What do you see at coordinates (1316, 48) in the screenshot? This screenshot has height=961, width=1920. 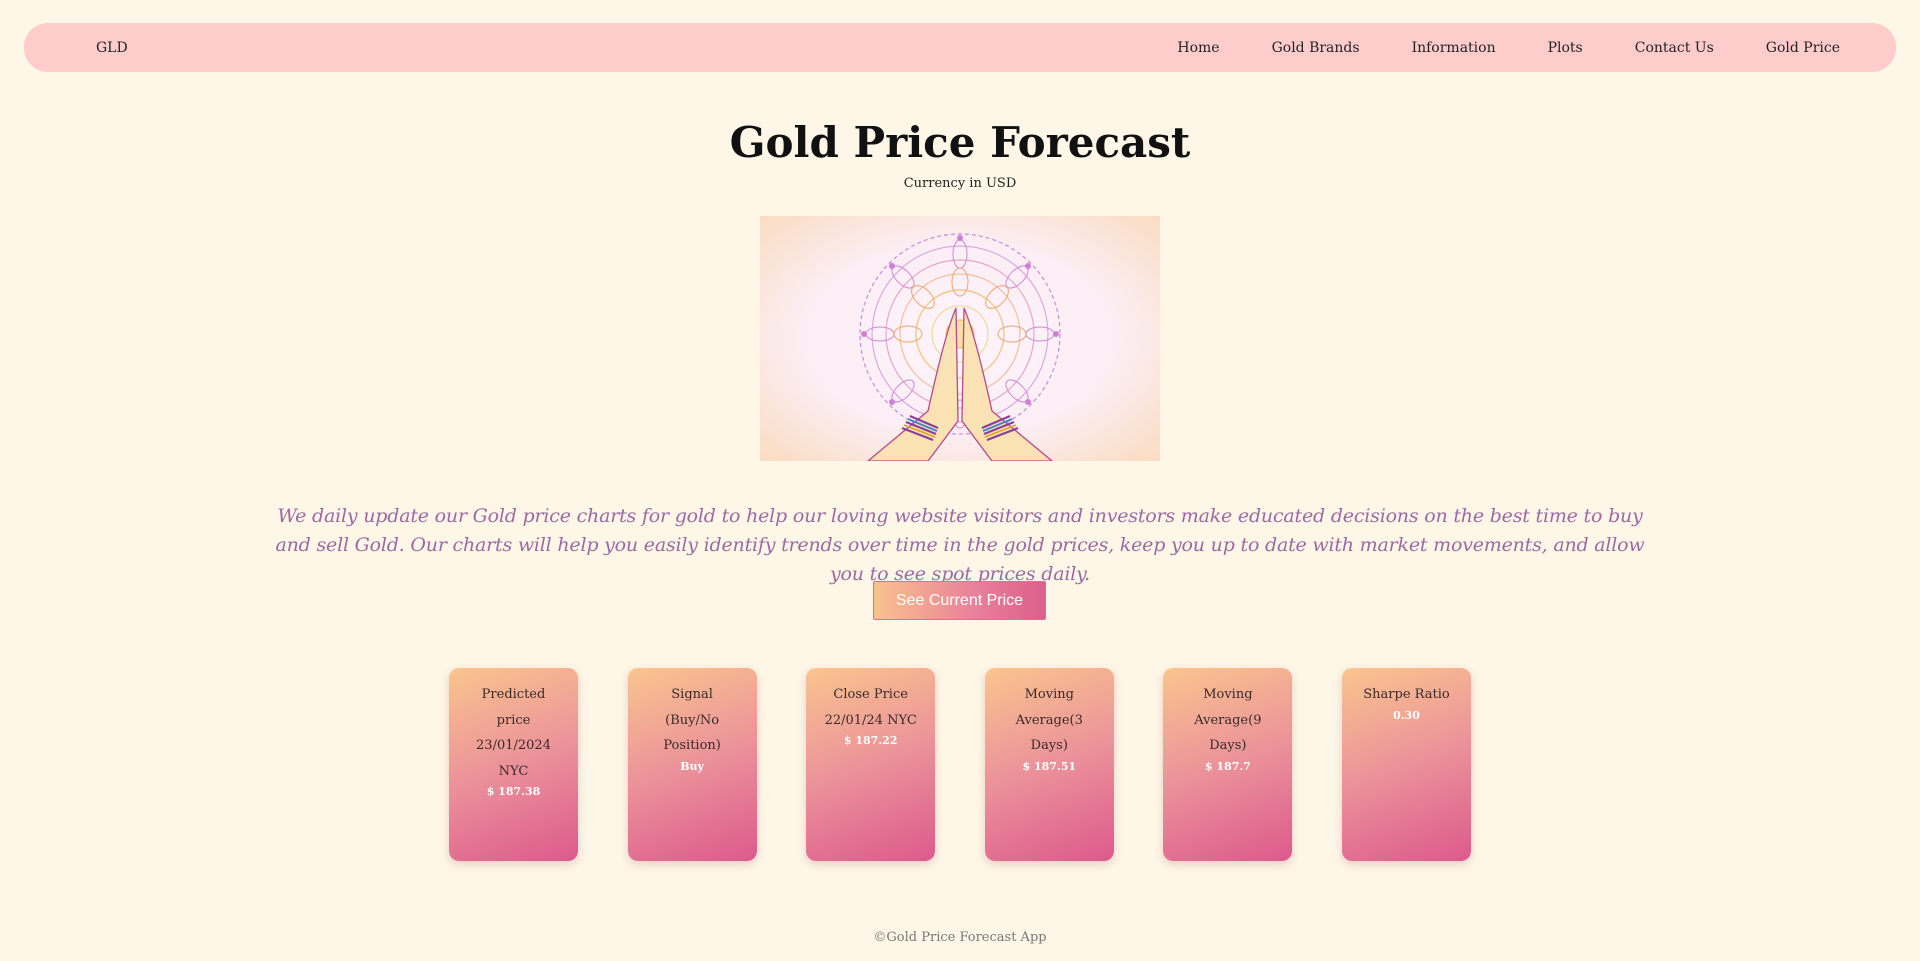 I see `nav-gold-brands: Gold Brands` at bounding box center [1316, 48].